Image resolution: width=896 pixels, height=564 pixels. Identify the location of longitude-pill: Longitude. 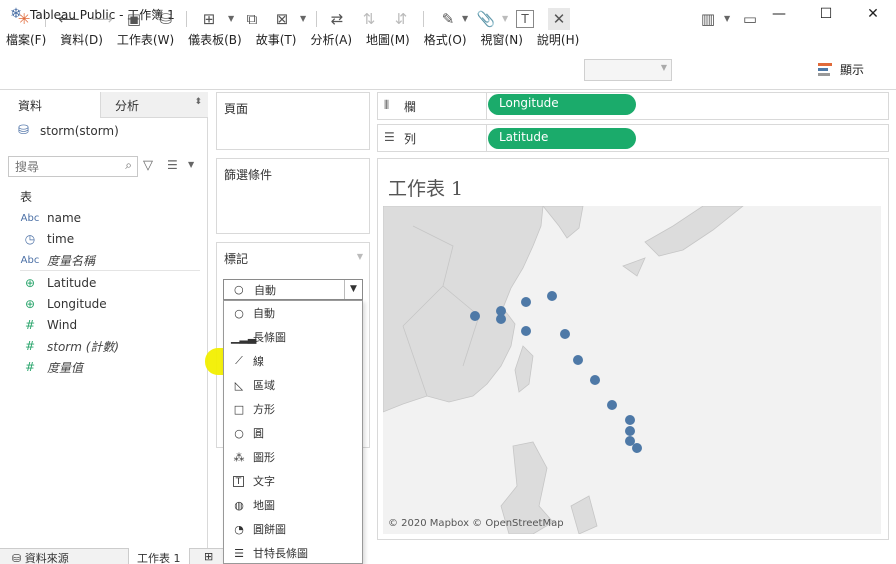
(562, 104).